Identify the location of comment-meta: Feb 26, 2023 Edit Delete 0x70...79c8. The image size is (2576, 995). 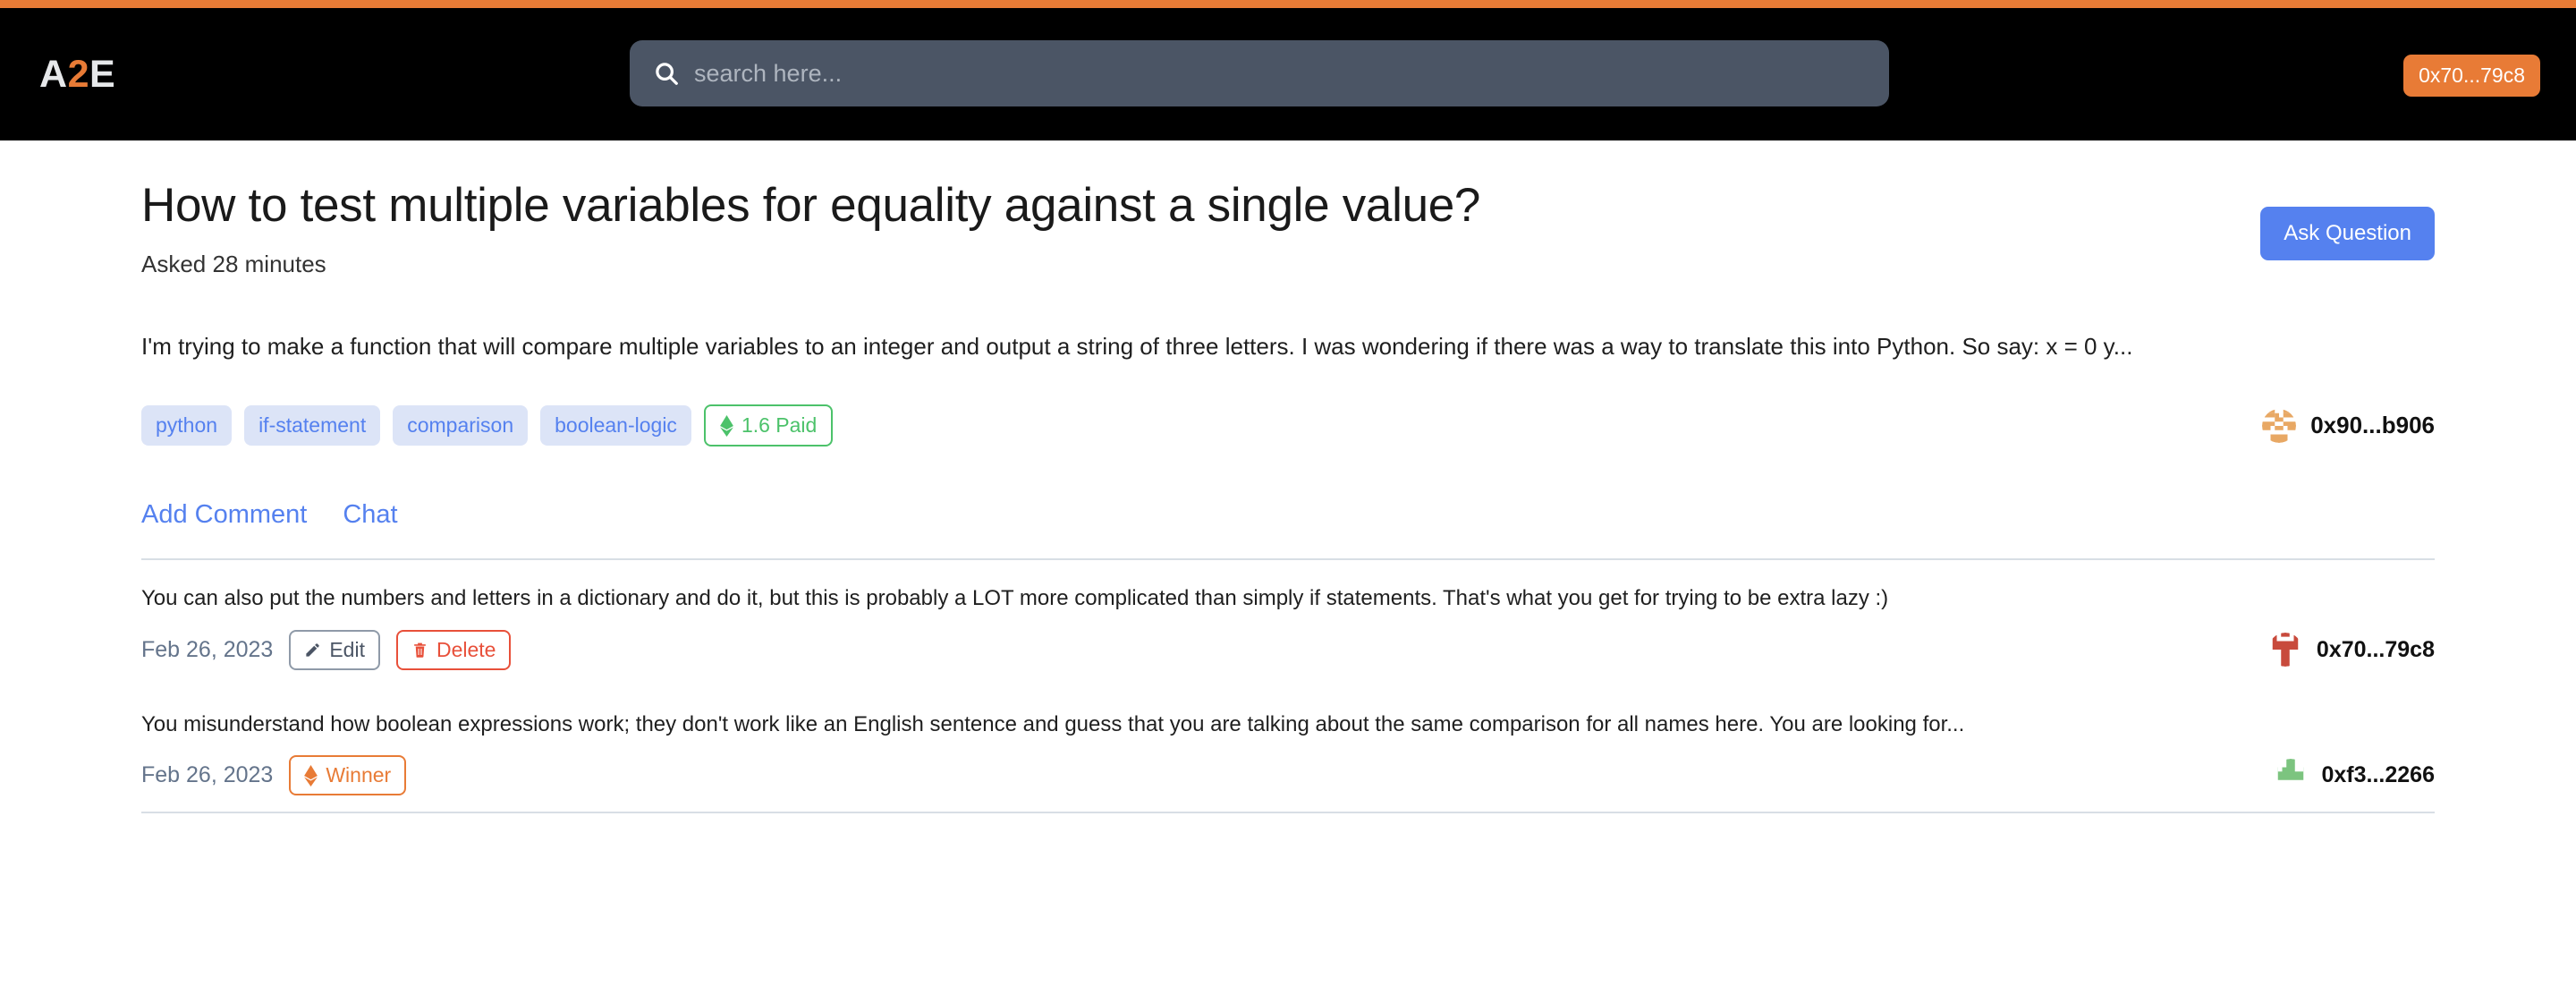
(1288, 649).